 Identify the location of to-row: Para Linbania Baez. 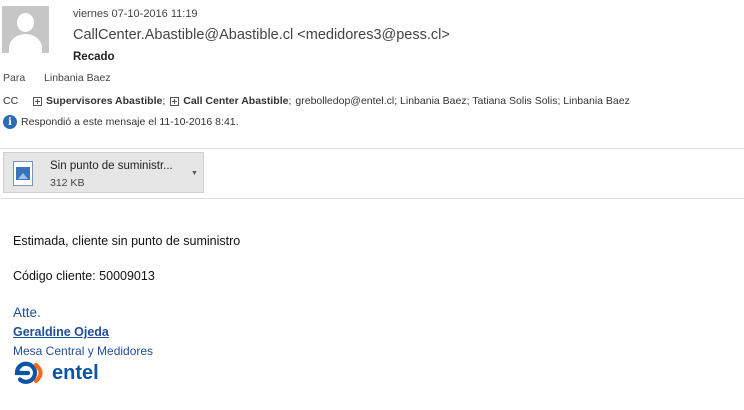
(57, 78).